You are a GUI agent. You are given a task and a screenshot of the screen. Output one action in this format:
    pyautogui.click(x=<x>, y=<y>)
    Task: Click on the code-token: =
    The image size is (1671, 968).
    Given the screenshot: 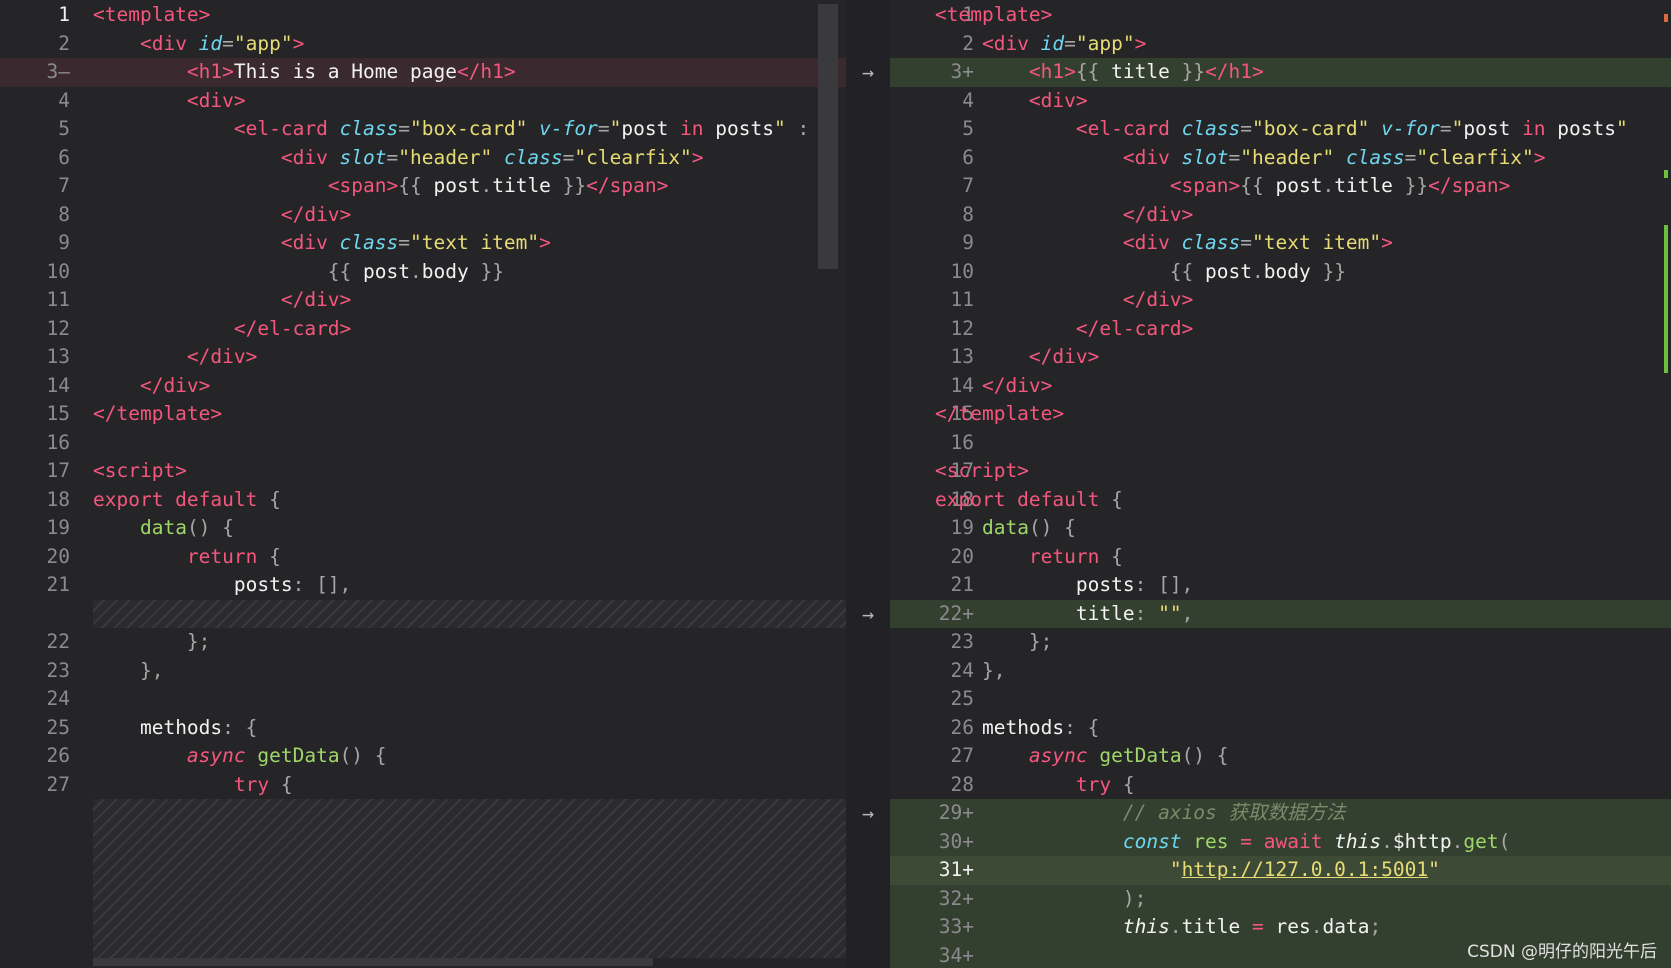 What is the action you would take?
    pyautogui.click(x=404, y=128)
    